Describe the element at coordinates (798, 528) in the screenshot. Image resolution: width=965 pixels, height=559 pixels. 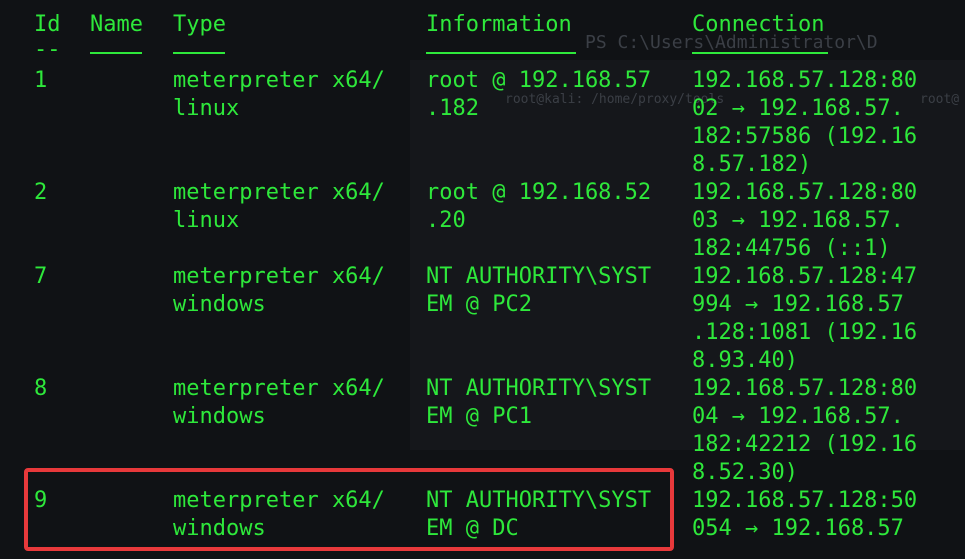
I see `session-connection-line: 054 → 192.168.57` at that location.